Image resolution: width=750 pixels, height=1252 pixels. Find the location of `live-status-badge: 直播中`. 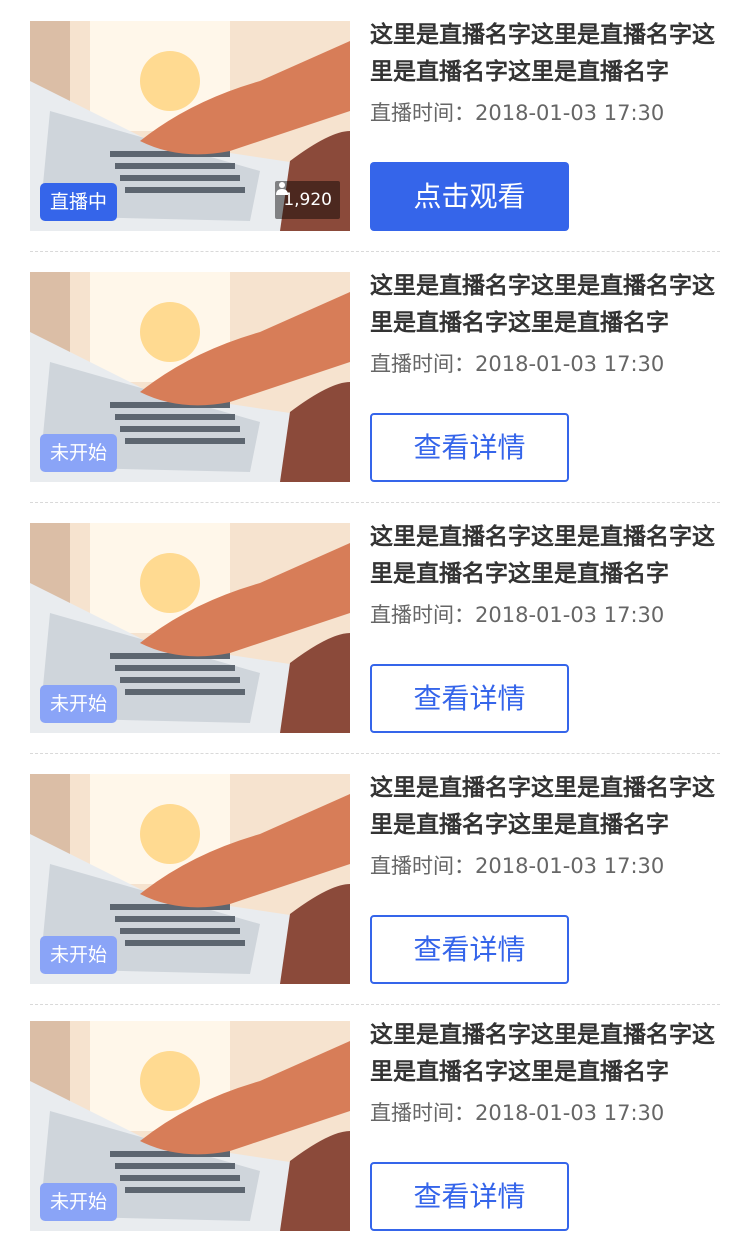

live-status-badge: 直播中 is located at coordinates (79, 202).